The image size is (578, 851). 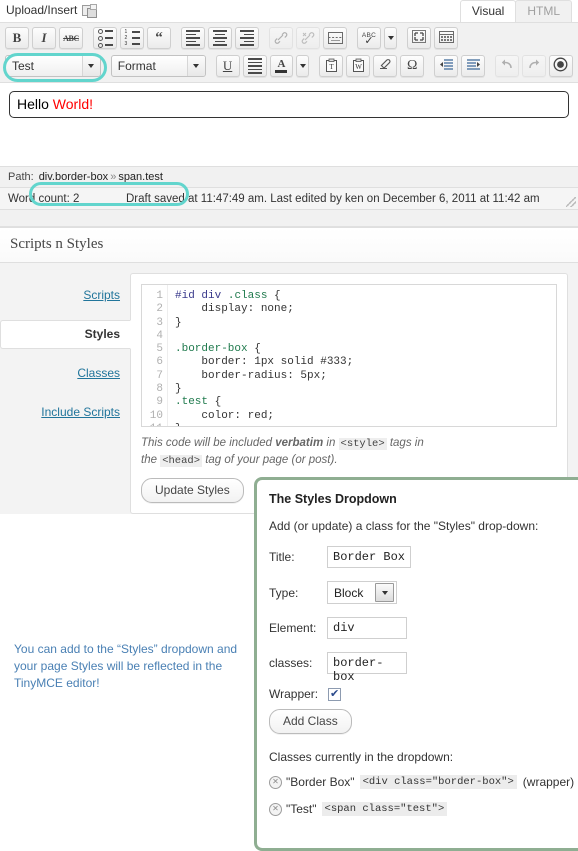 I want to click on italic-button: I, so click(x=44, y=38).